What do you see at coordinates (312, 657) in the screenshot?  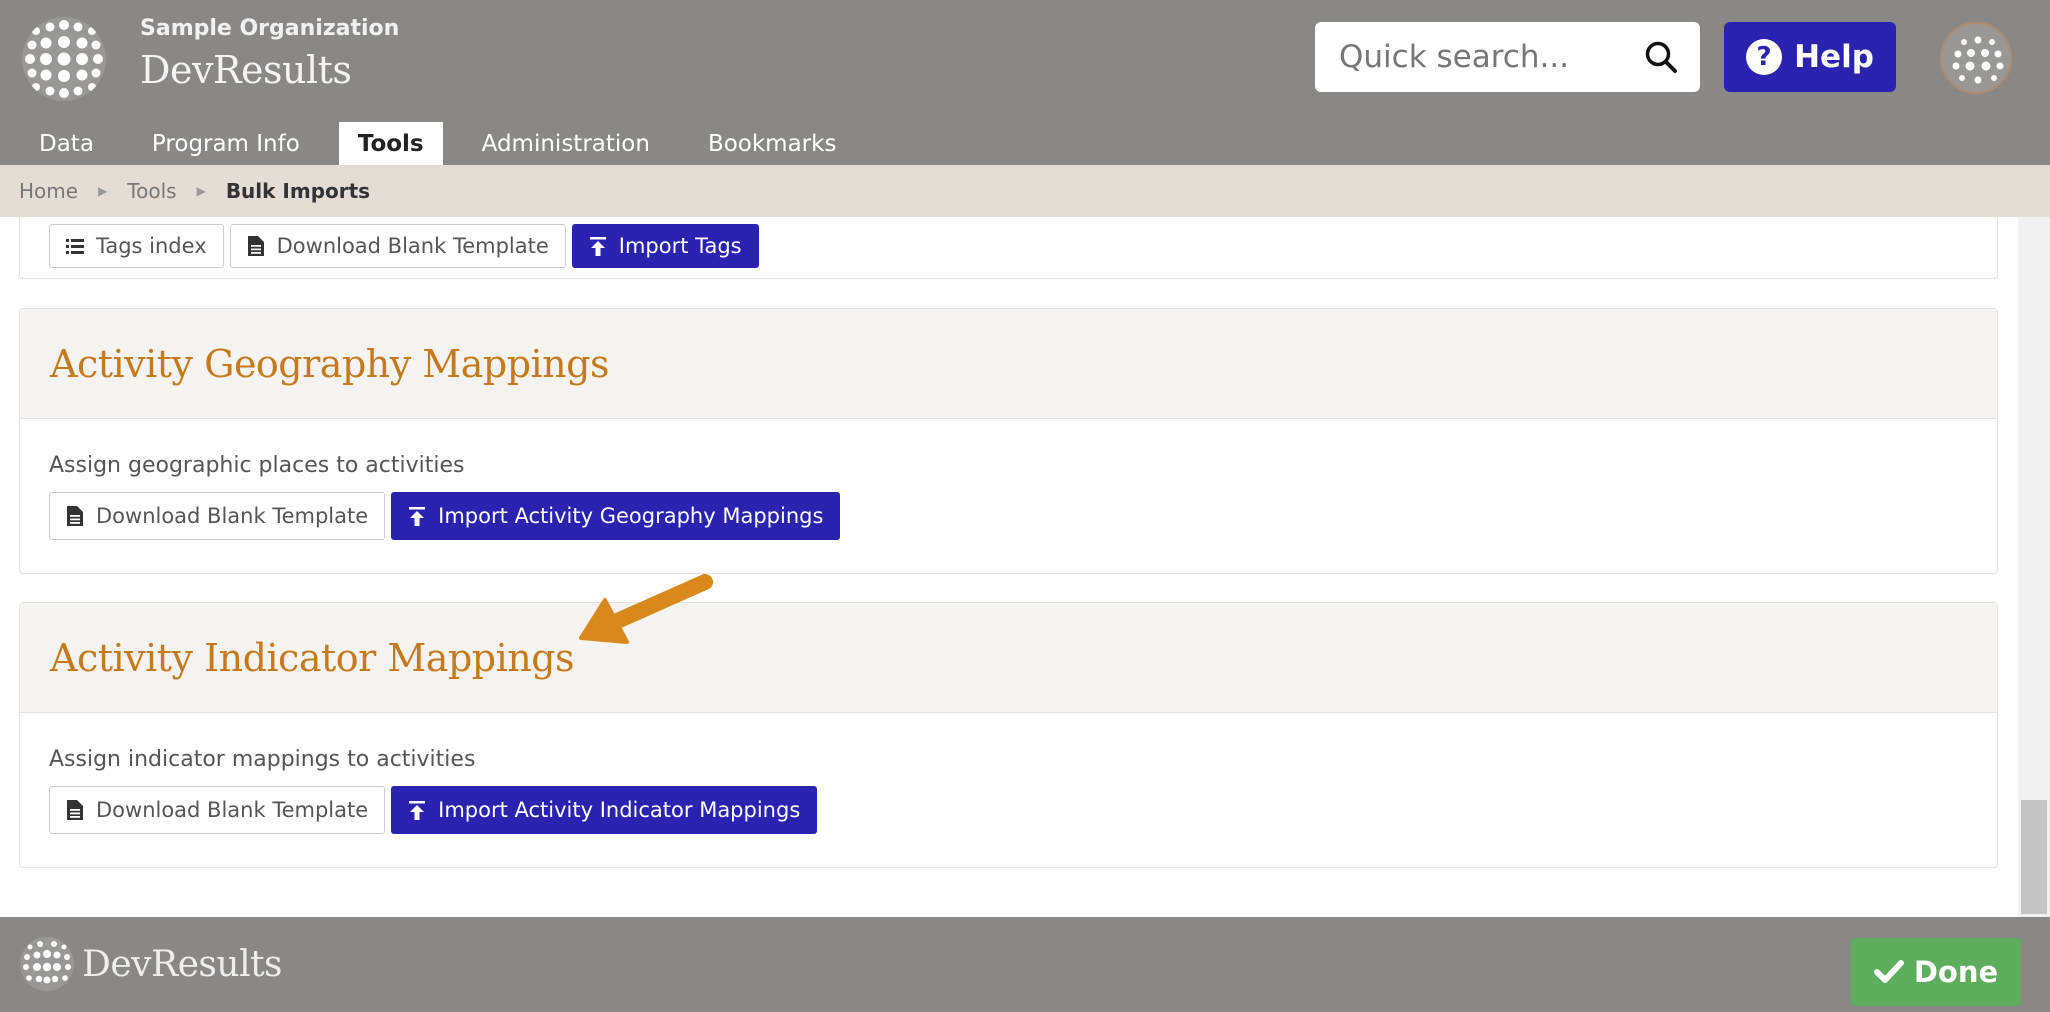 I see `panel-title: Activity Indicator Mappings` at bounding box center [312, 657].